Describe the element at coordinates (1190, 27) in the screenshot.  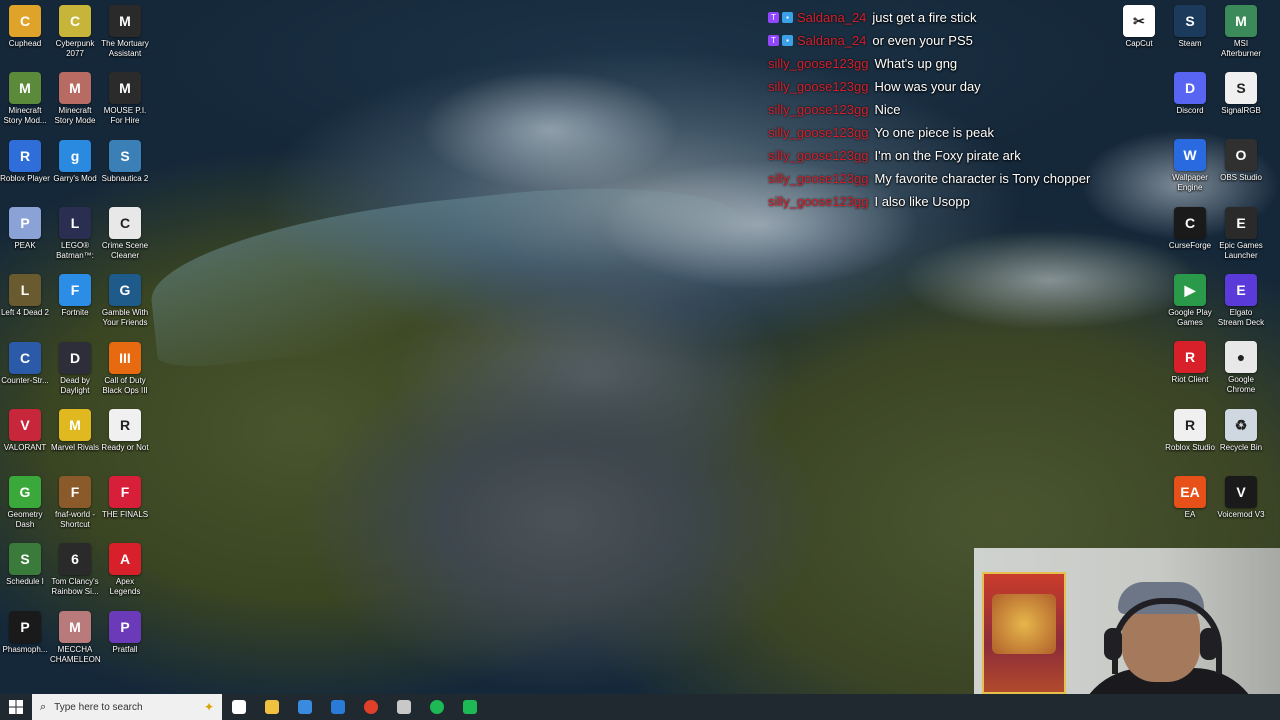
I see `desktop-shortcut: S Steam` at that location.